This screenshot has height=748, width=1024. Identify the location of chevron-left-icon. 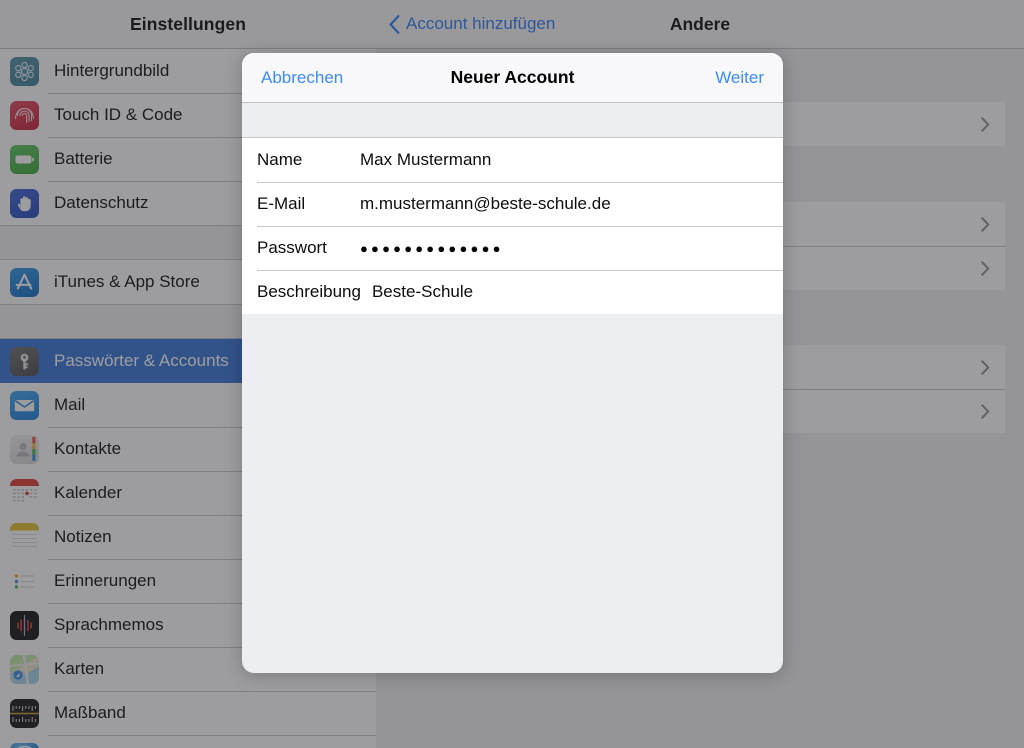
(394, 24).